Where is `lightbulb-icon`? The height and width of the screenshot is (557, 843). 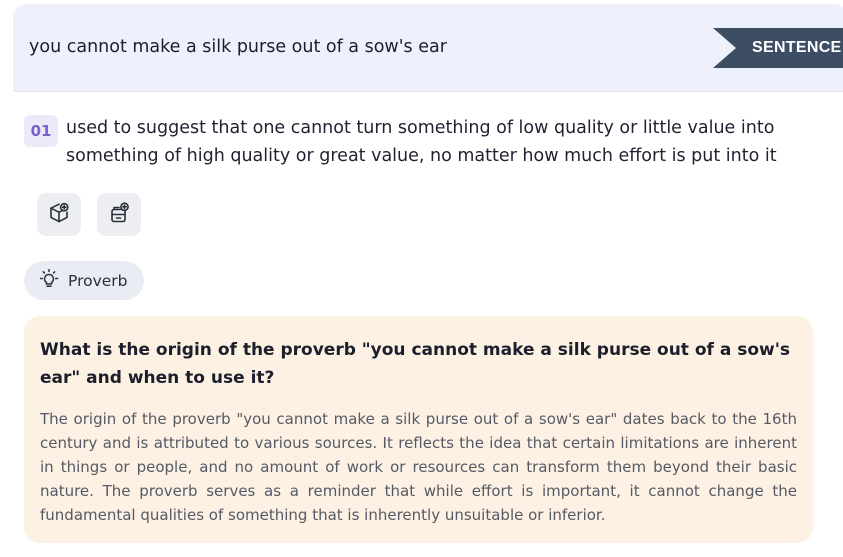 lightbulb-icon is located at coordinates (49, 281).